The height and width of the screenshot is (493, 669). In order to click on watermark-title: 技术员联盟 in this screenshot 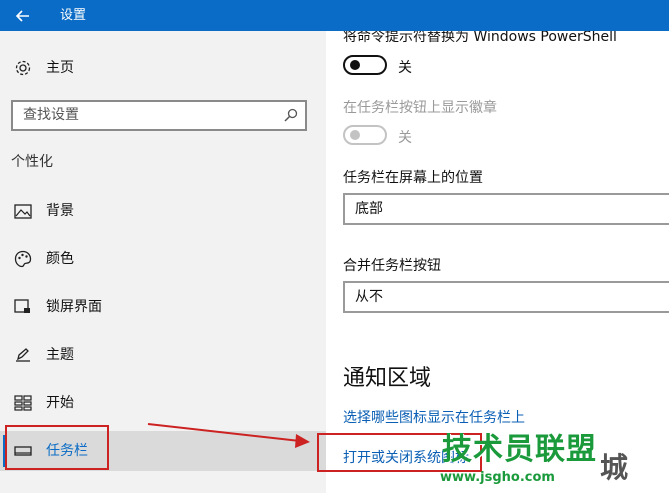, I will do `click(519, 449)`.